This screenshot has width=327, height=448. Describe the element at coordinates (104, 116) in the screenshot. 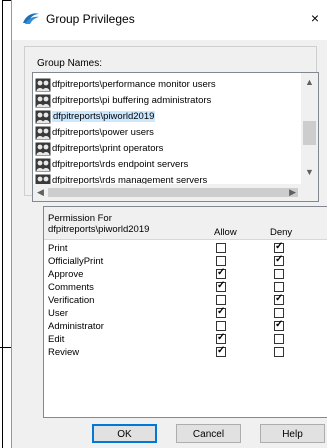

I see `group-list-item-label: dfpitreports\piworld2019` at that location.